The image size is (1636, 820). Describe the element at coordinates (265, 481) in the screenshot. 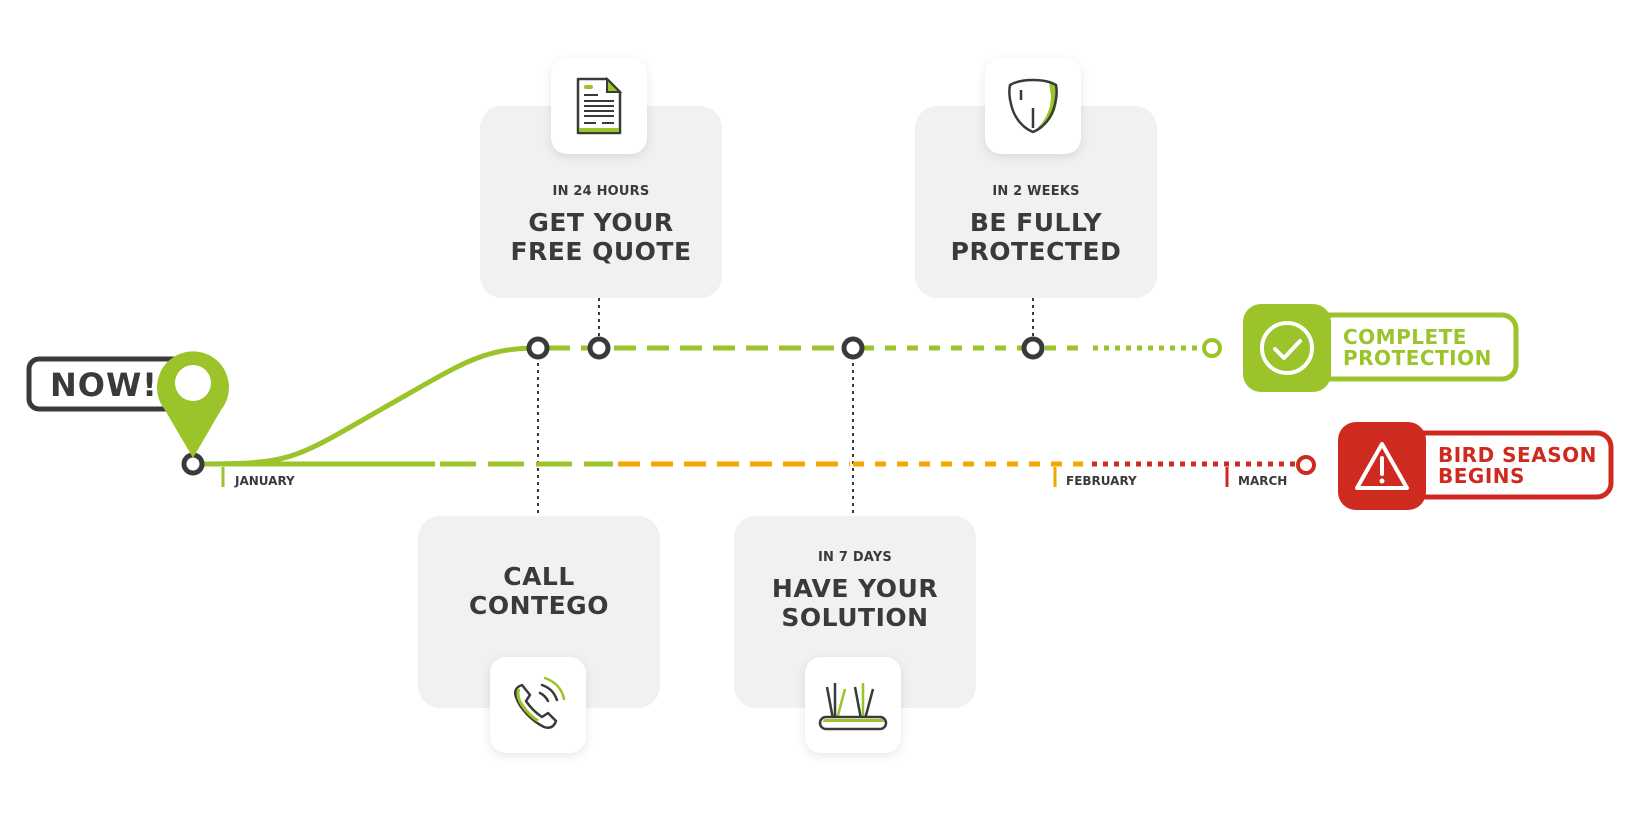

I see `month-label-january: JANUARY` at that location.